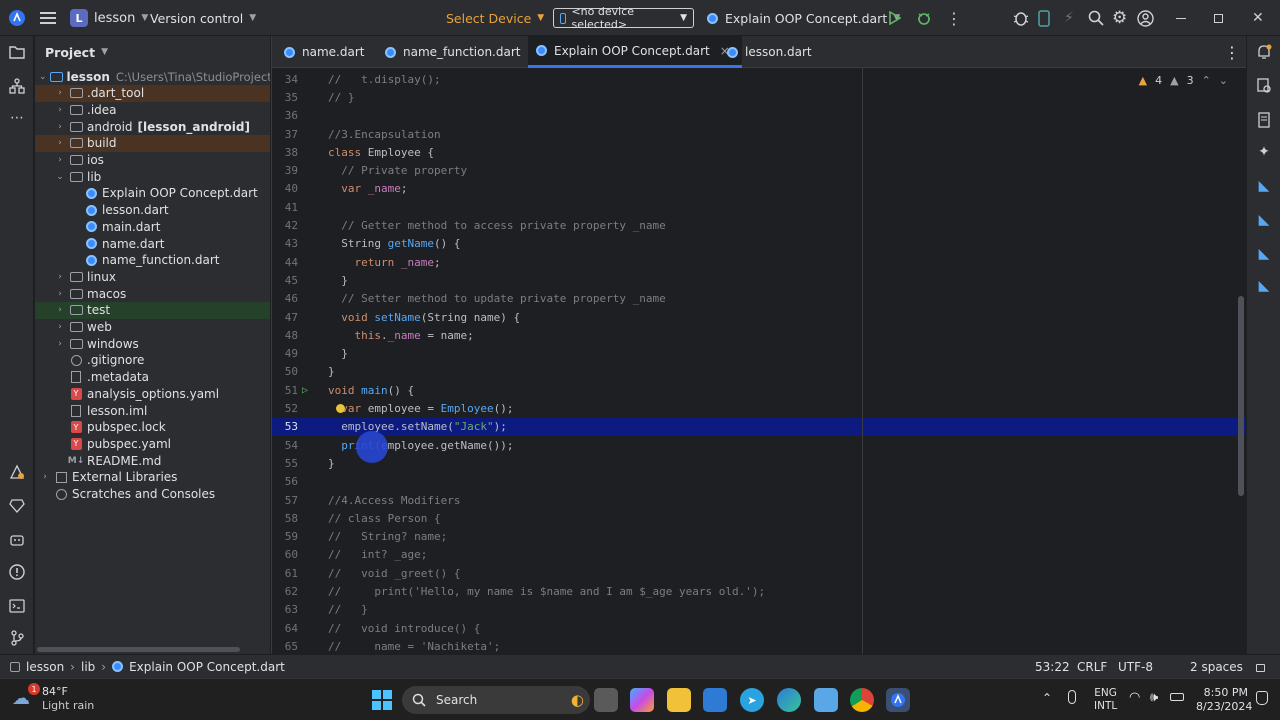  What do you see at coordinates (152, 210) in the screenshot?
I see `tree-item: lesson.dart` at bounding box center [152, 210].